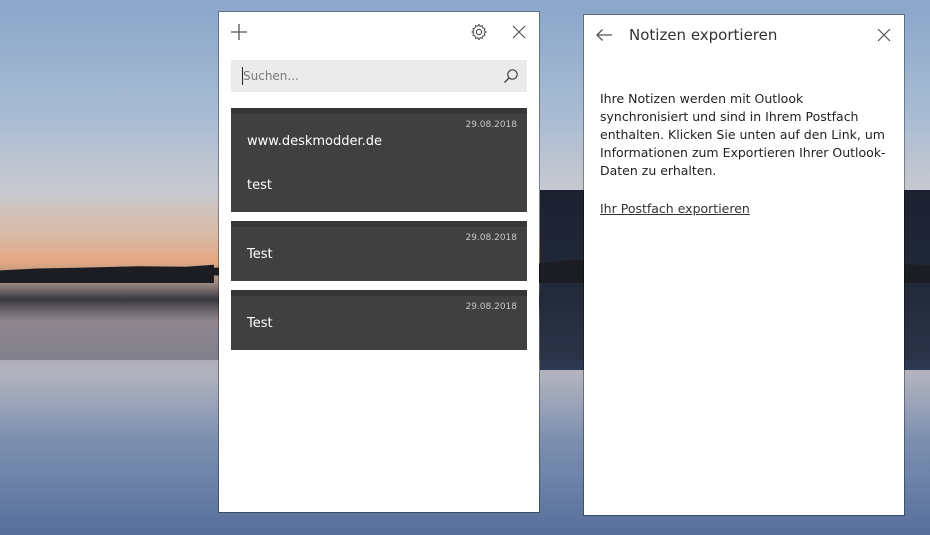 This screenshot has width=930, height=535. I want to click on search-input, so click(368, 76).